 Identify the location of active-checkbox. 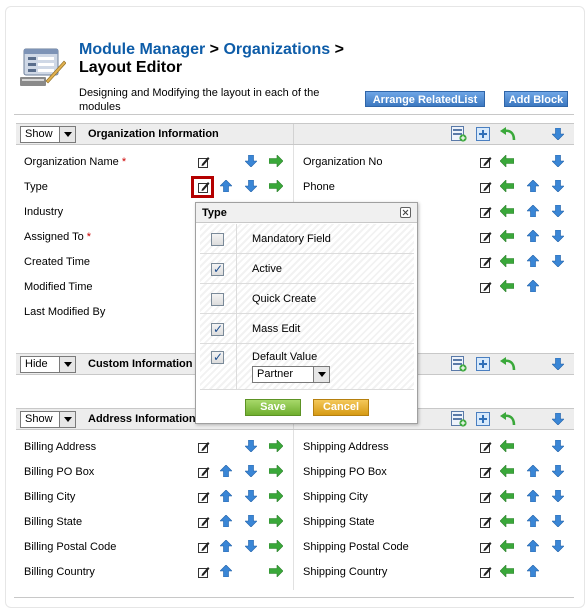
(217, 269).